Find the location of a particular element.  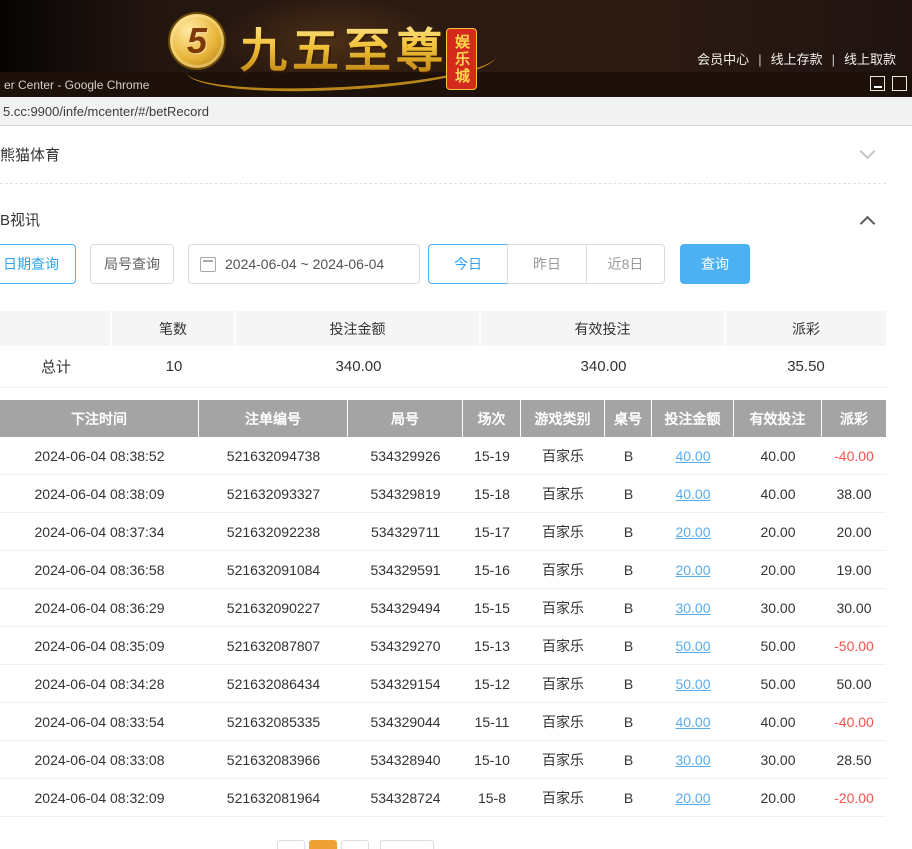

url-text: 5.cc:9900/infe/mcenter/#/betRecord is located at coordinates (106, 111).